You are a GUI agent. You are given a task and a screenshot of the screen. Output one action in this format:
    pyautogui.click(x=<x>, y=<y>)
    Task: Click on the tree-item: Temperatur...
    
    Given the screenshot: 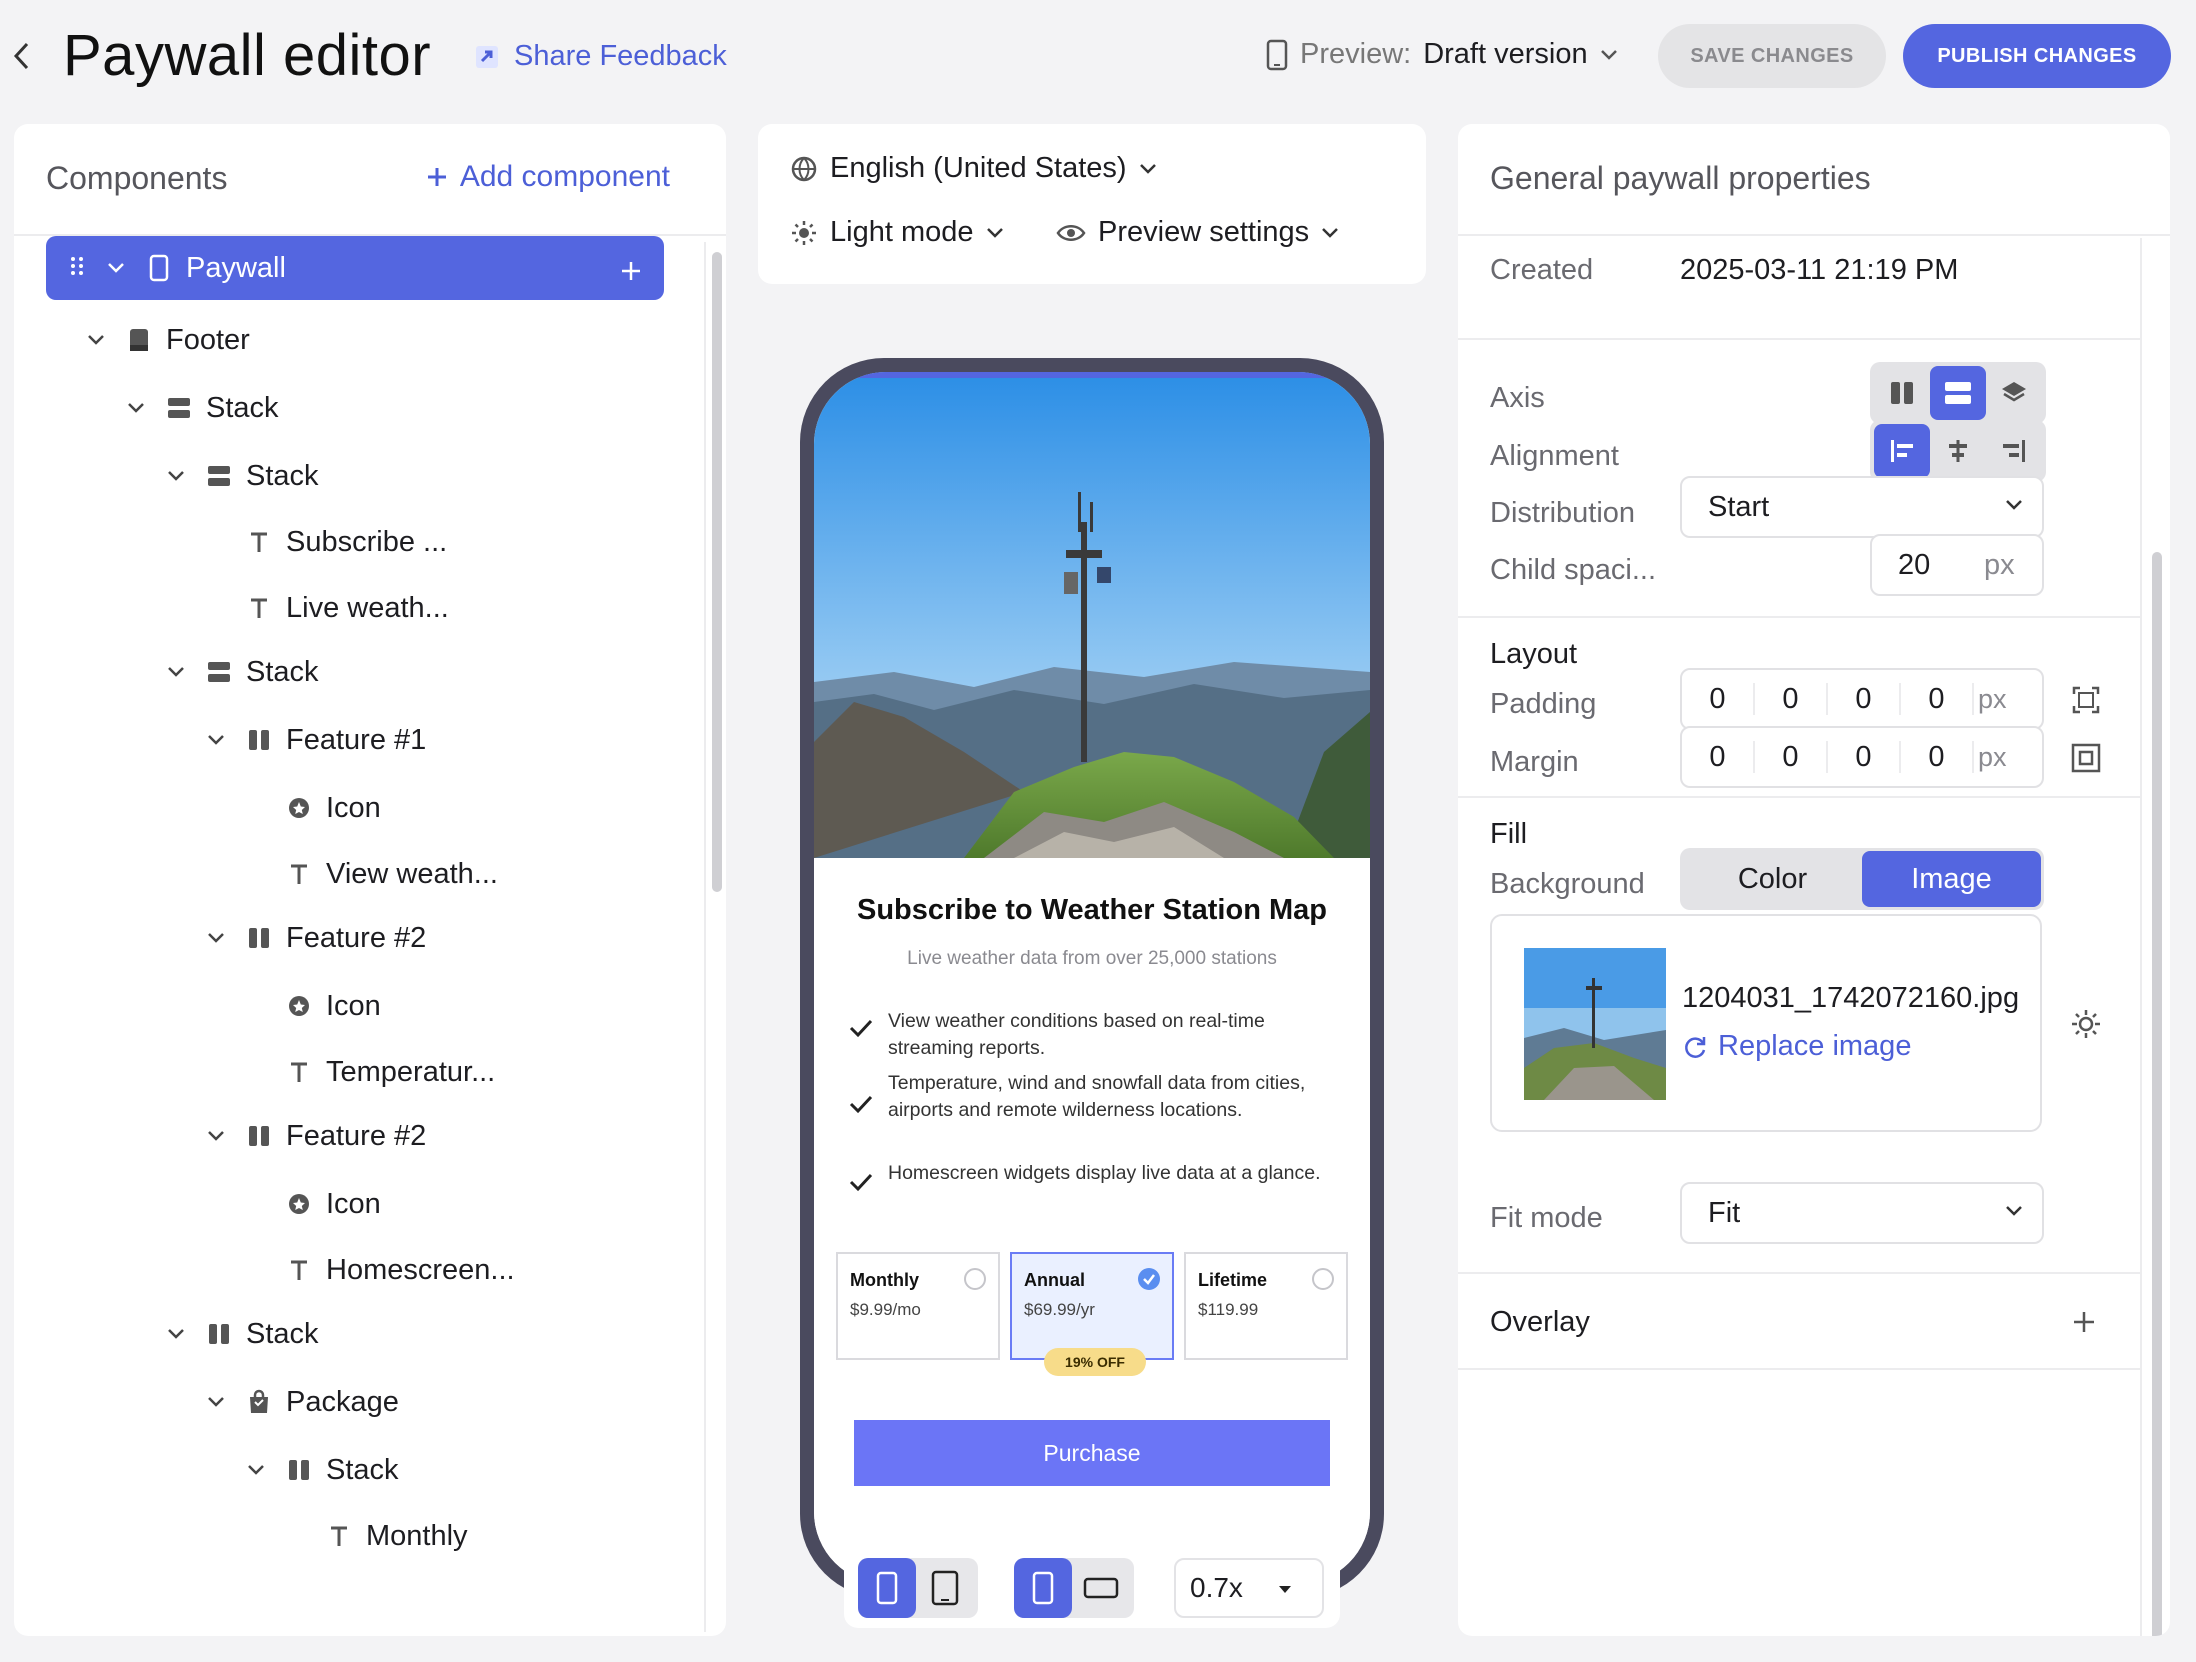 What is the action you would take?
    pyautogui.click(x=254, y=1072)
    